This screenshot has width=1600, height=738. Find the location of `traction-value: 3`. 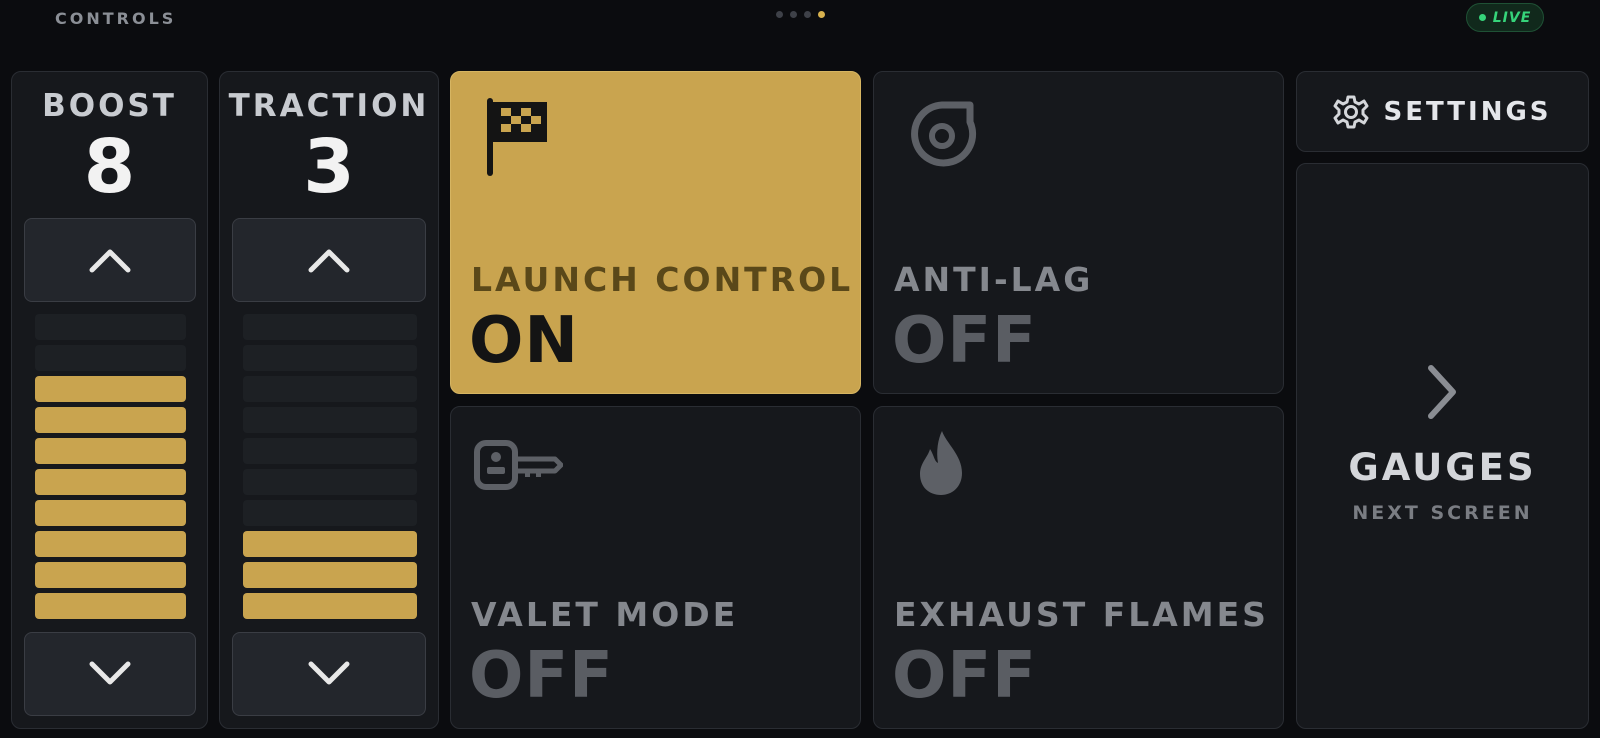

traction-value: 3 is located at coordinates (329, 167).